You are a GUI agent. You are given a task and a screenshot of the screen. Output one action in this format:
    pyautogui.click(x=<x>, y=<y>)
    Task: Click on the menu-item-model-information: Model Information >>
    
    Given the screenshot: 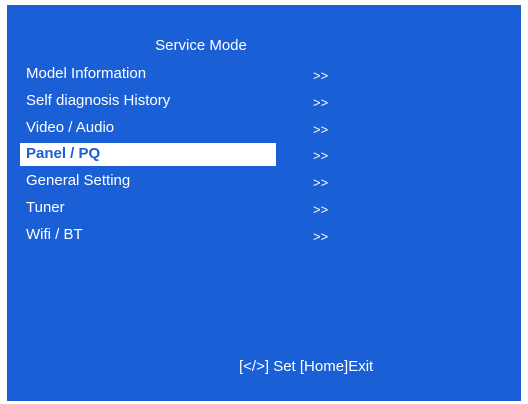 What is the action you would take?
    pyautogui.click(x=185, y=75)
    